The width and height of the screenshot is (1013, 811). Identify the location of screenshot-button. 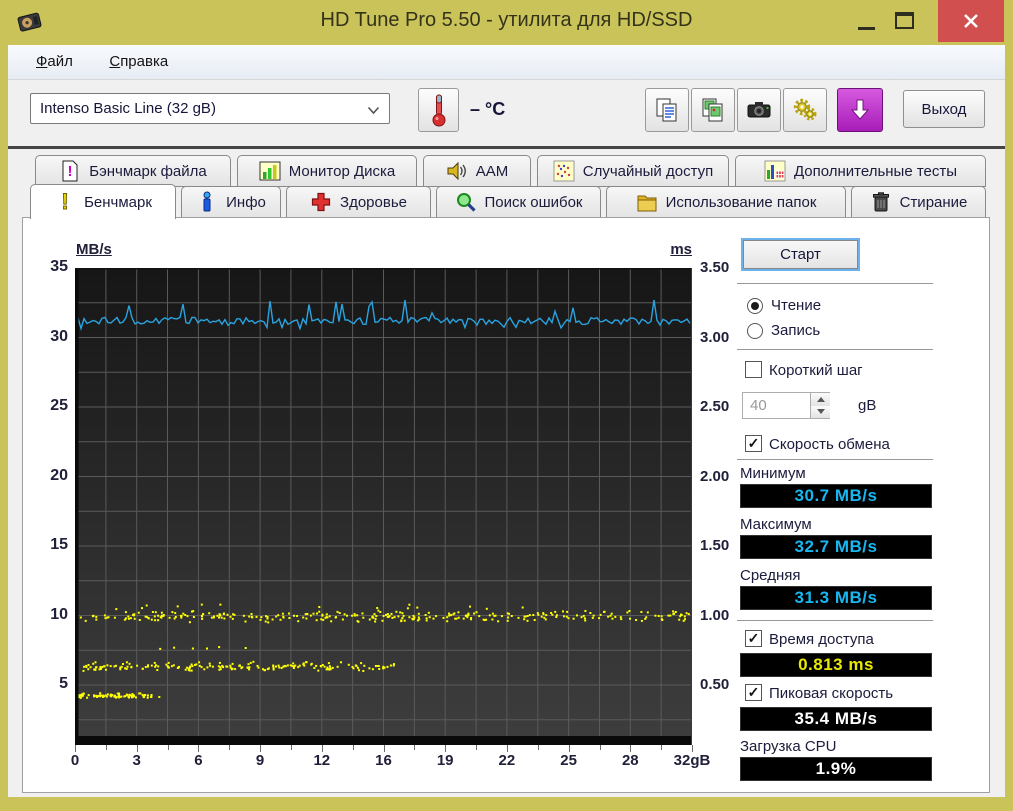
(759, 110).